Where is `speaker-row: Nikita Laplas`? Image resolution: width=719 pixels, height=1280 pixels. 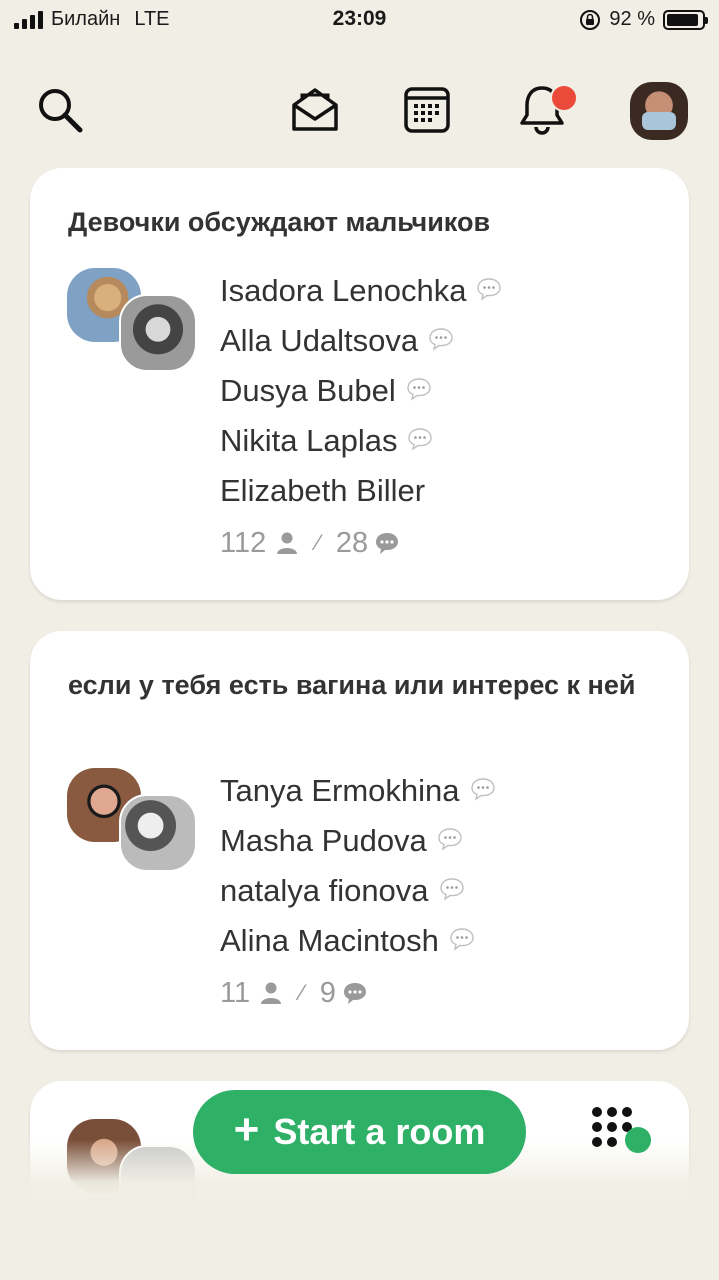
speaker-row: Nikita Laplas is located at coordinates (361, 441).